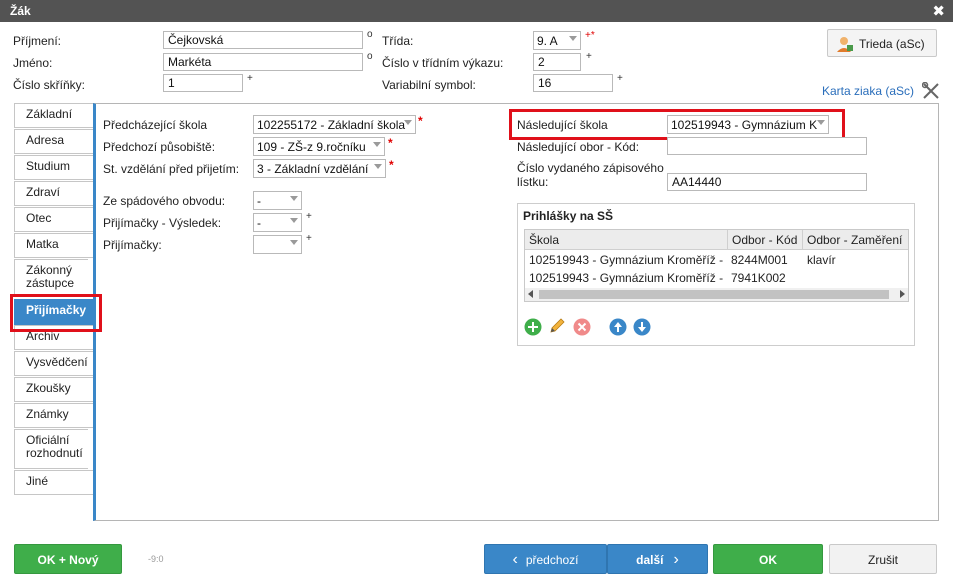 The height and width of the screenshot is (586, 953). Describe the element at coordinates (573, 83) in the screenshot. I see `varsymbol-input` at that location.